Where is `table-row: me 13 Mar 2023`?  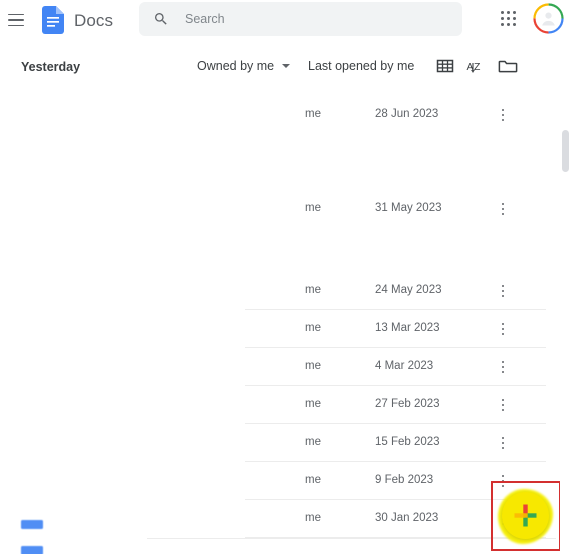 table-row: me 13 Mar 2023 is located at coordinates (278, 329).